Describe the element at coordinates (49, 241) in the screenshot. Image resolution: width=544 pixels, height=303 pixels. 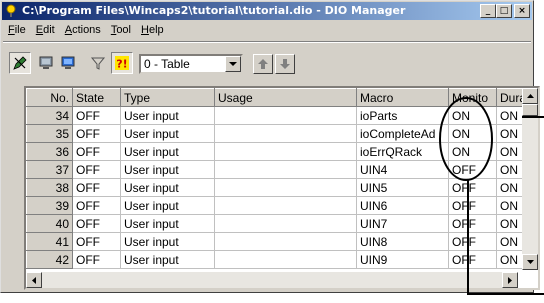
I see `cell-no: 41` at that location.